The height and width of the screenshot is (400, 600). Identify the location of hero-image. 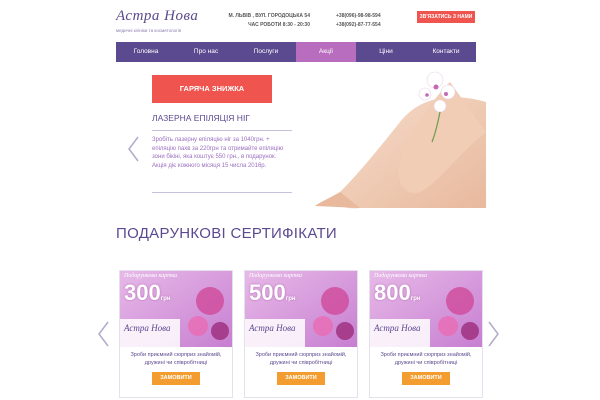
(393, 137).